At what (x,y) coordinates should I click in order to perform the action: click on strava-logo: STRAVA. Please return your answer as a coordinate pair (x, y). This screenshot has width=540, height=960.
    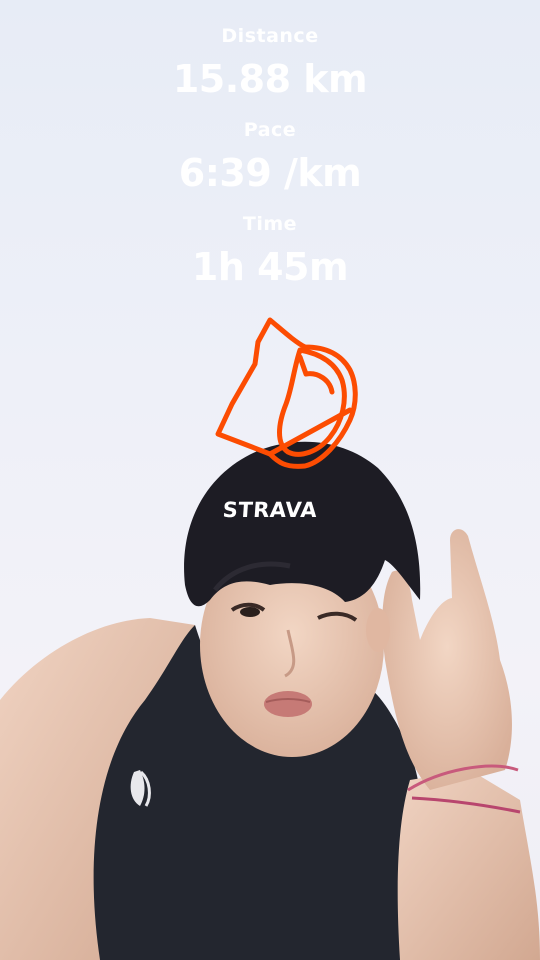
    Looking at the image, I should click on (270, 510).